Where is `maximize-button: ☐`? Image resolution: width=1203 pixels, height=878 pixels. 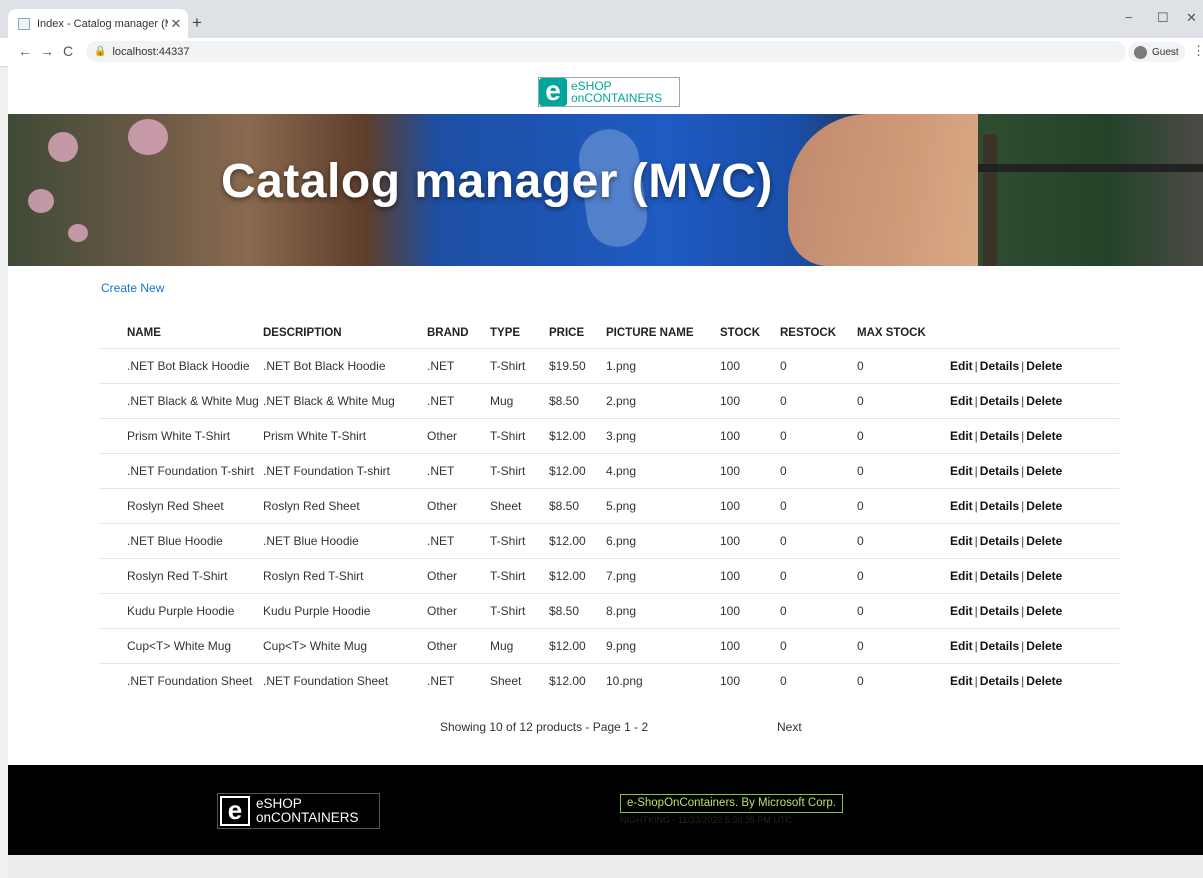 maximize-button: ☐ is located at coordinates (1163, 18).